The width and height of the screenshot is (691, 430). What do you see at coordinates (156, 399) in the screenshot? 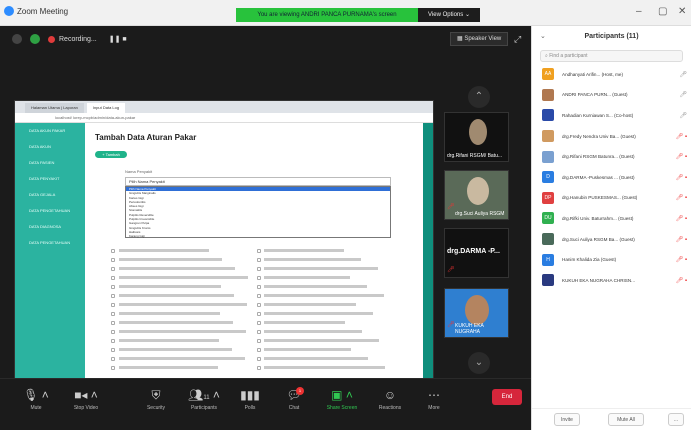
I see `security-button: ⛨ Security` at bounding box center [156, 399].